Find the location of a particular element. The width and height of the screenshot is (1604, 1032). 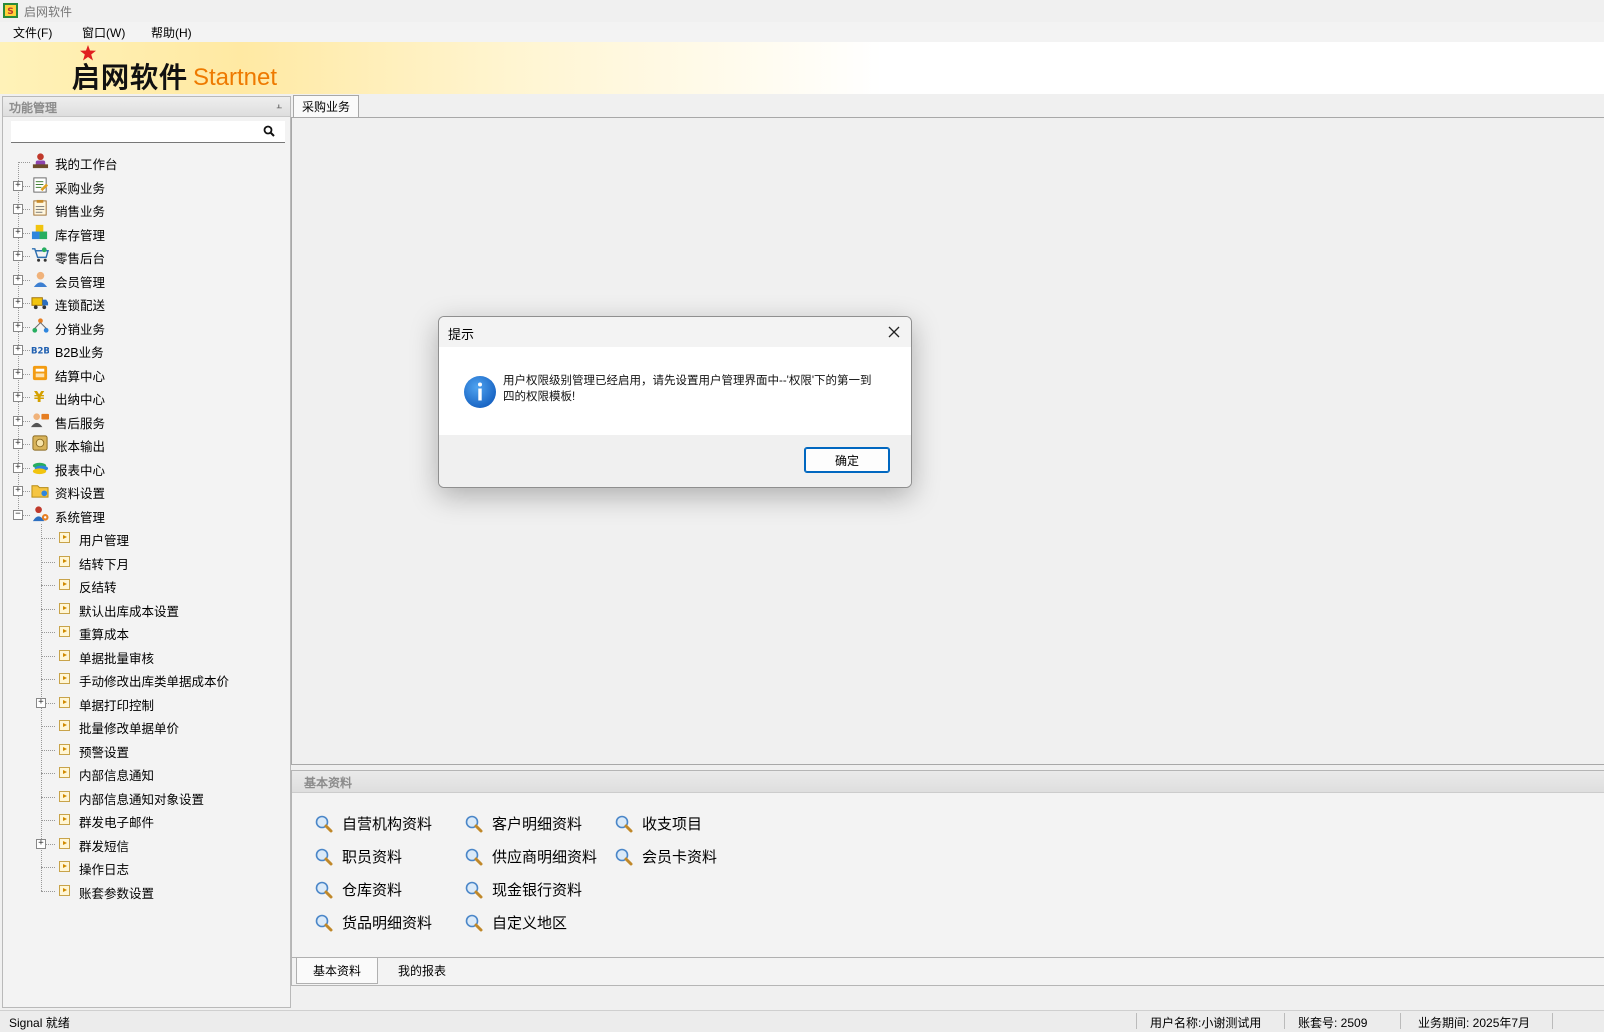

inventory-icon is located at coordinates (39, 231).